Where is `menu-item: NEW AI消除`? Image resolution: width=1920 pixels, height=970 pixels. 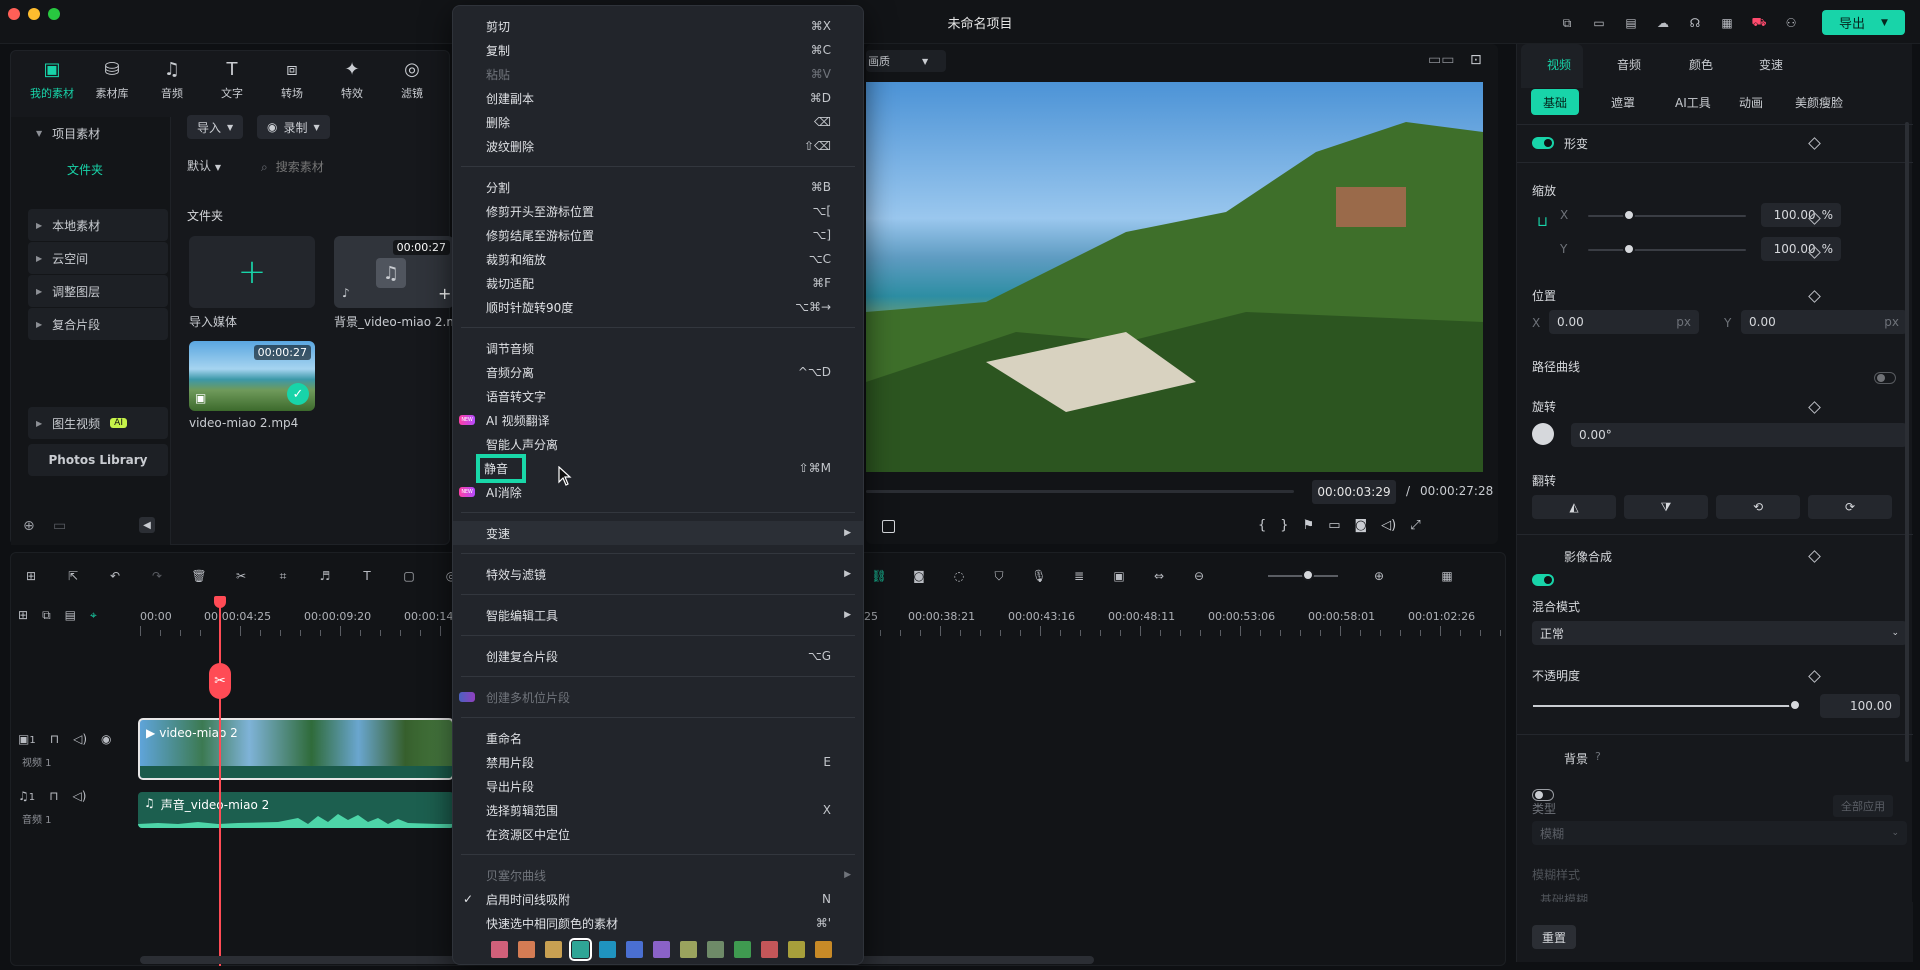
menu-item: NEW AI消除 is located at coordinates (658, 492).